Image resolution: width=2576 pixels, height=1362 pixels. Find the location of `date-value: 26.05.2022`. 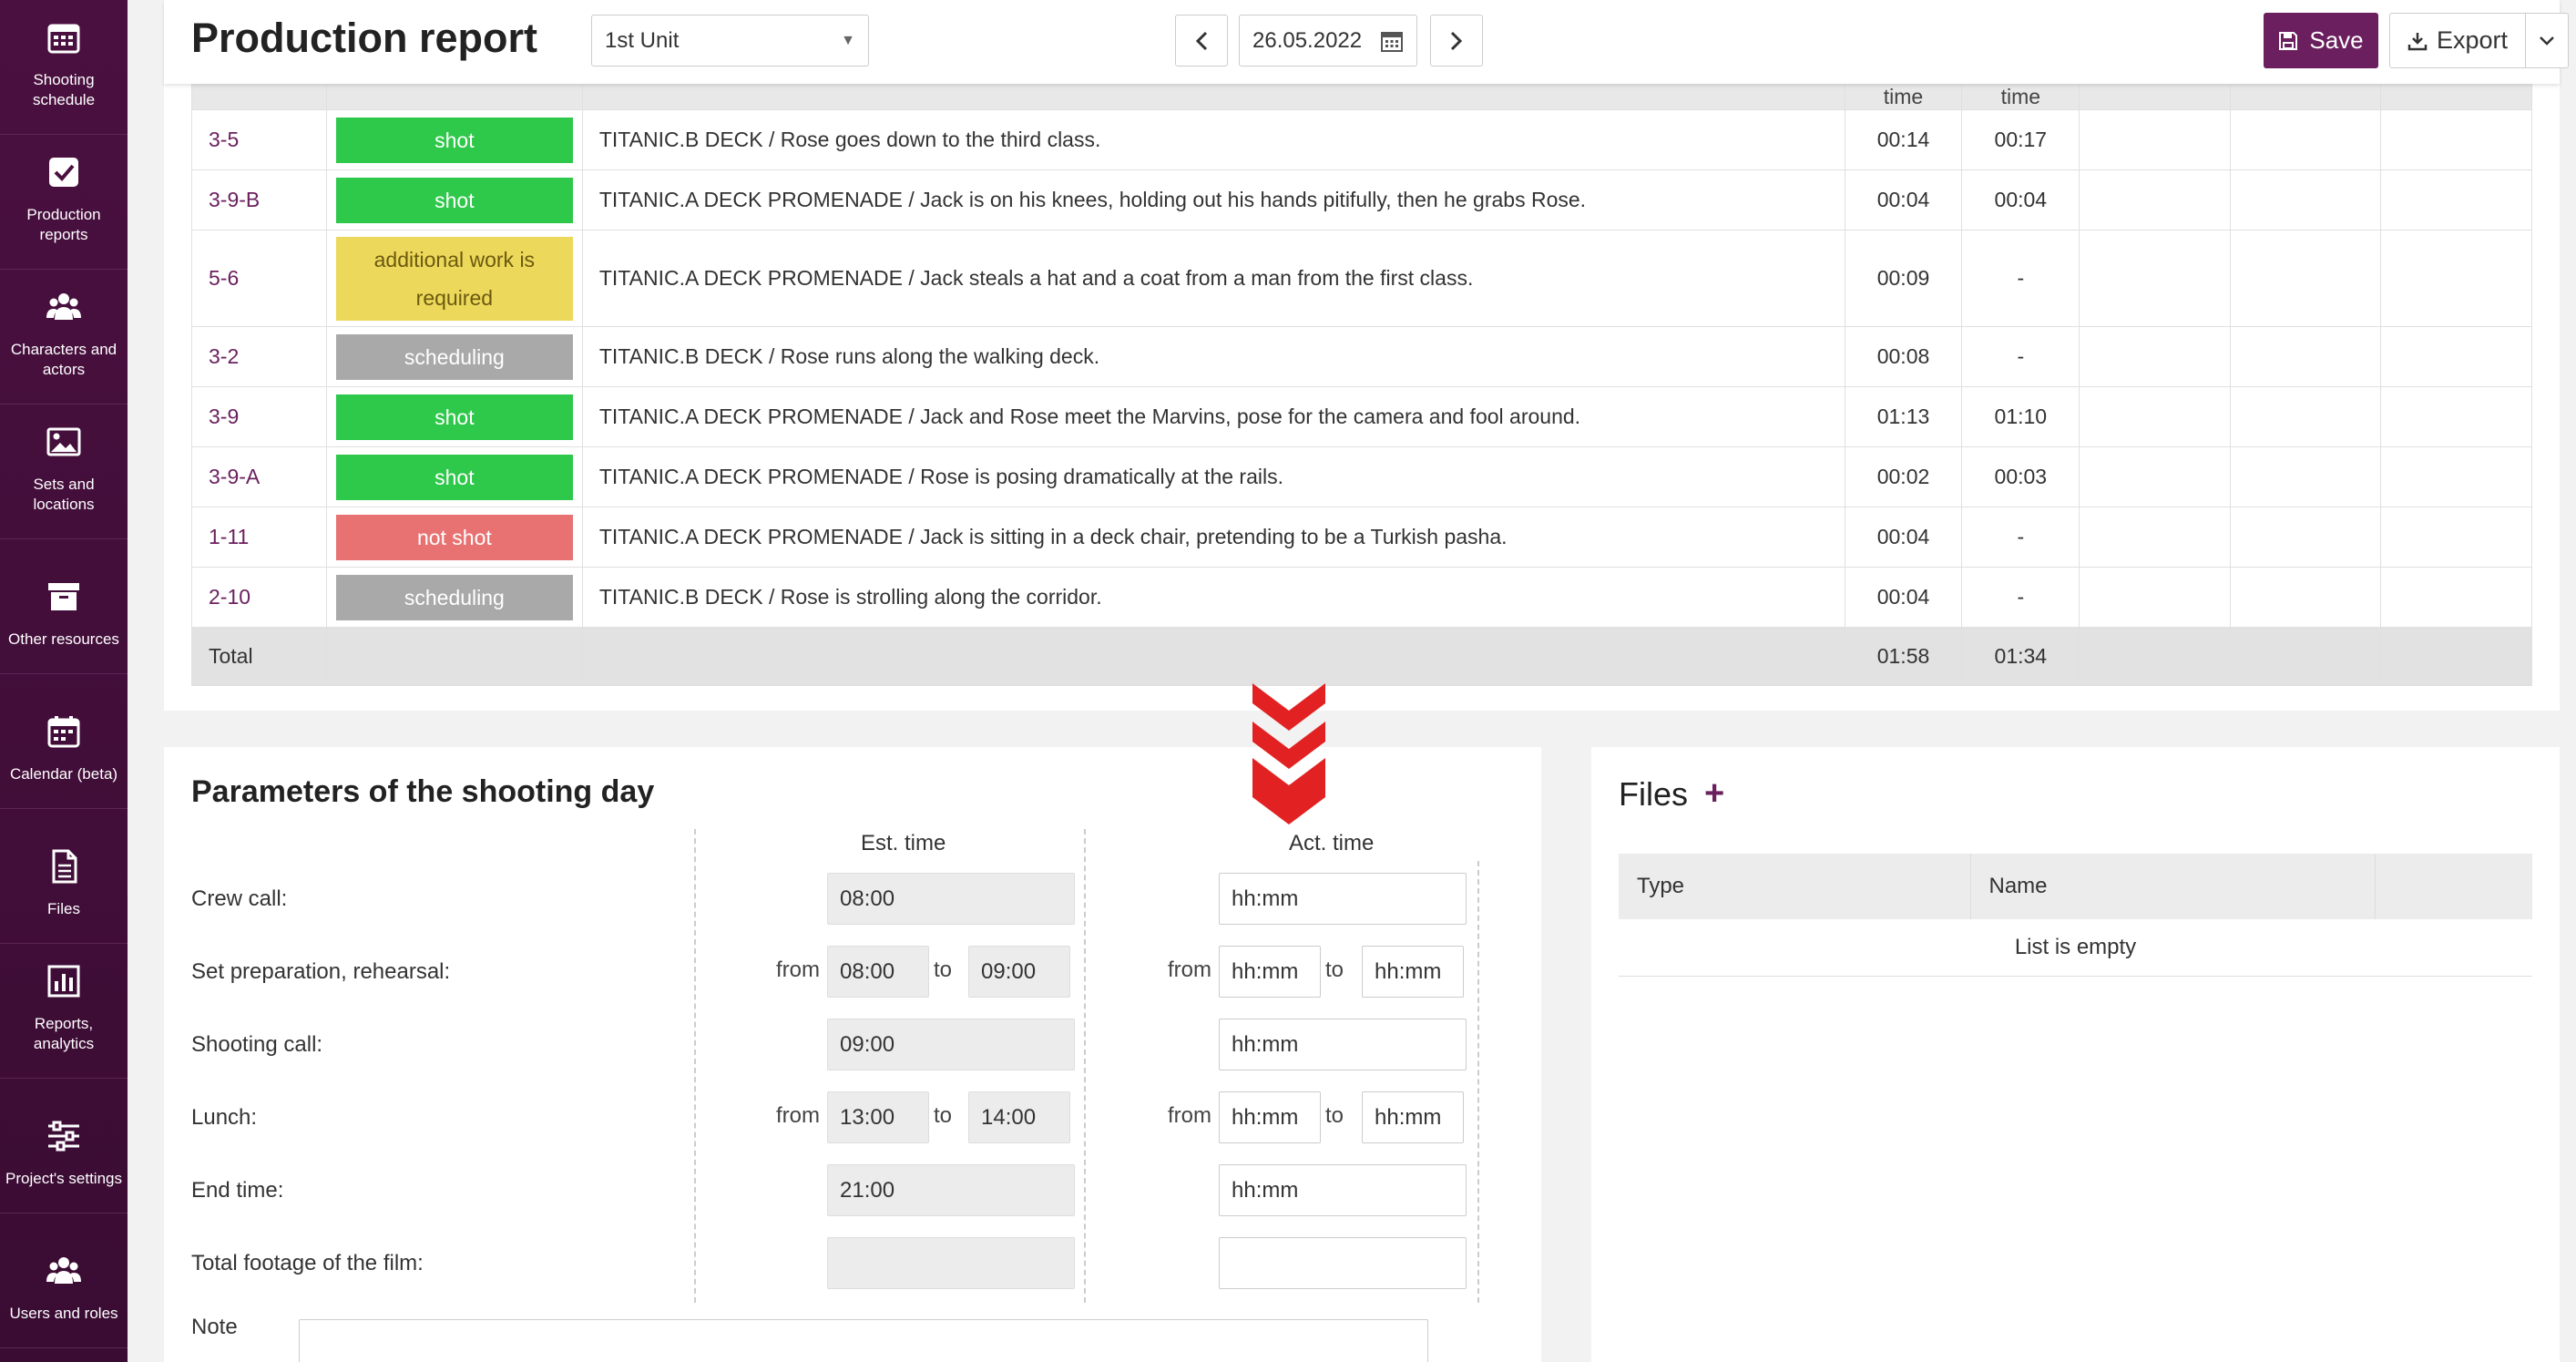

date-value: 26.05.2022 is located at coordinates (1307, 40).